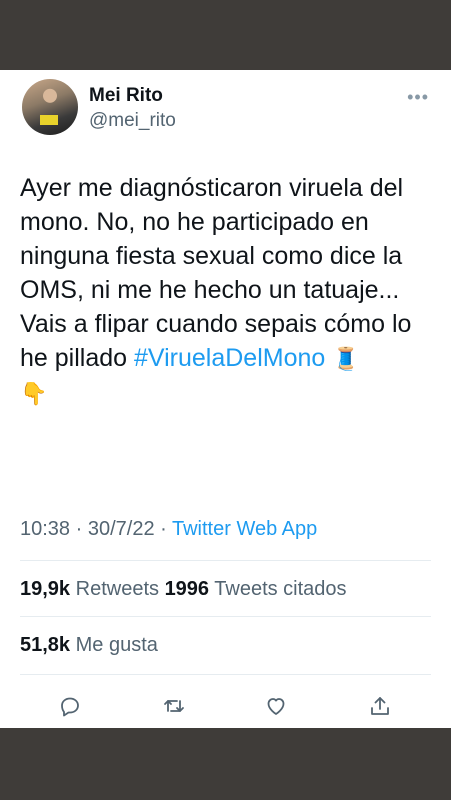 The width and height of the screenshot is (451, 800). I want to click on share-icon, so click(380, 706).